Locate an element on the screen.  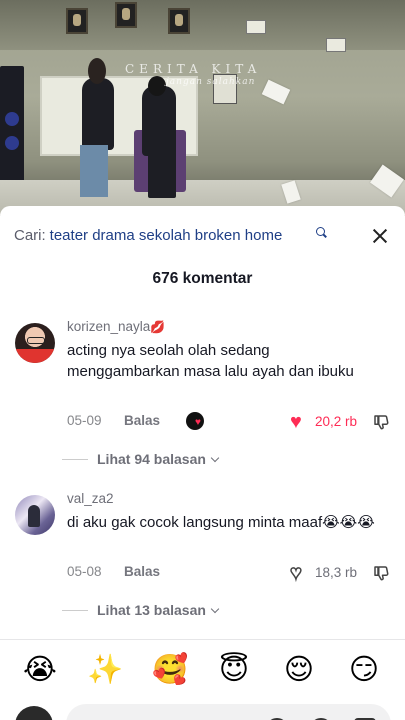
actor-legs is located at coordinates (162, 174).